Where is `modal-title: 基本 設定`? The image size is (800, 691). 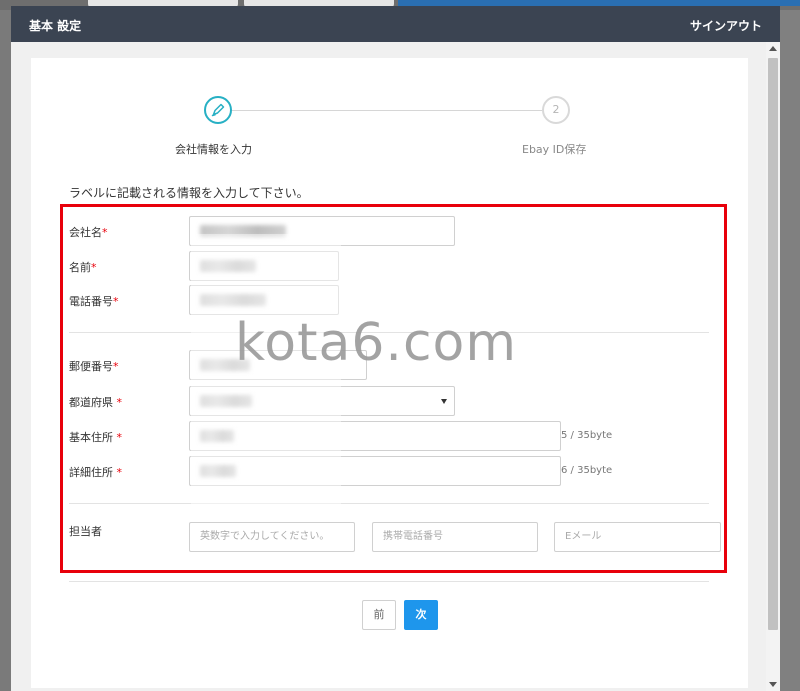
modal-title: 基本 設定 is located at coordinates (55, 26).